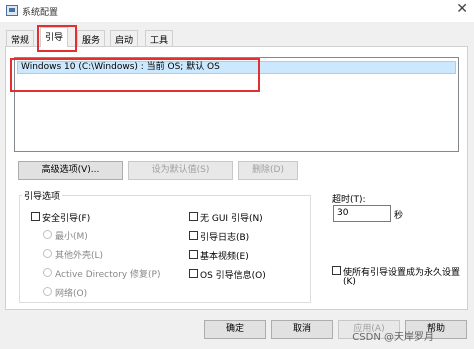 Image resolution: width=474 pixels, height=349 pixels. What do you see at coordinates (349, 200) in the screenshot?
I see `timeout-label: 超时(T):` at bounding box center [349, 200].